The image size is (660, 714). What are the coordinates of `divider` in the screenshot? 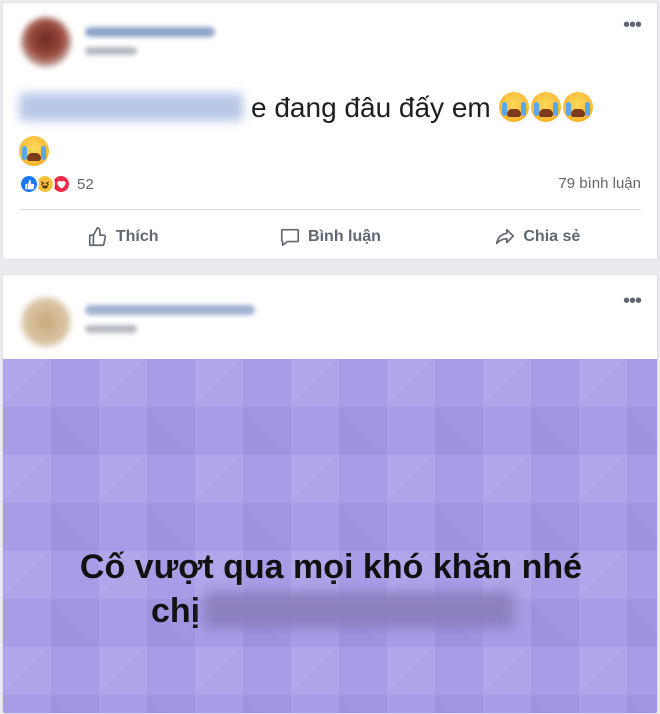 It's located at (330, 209).